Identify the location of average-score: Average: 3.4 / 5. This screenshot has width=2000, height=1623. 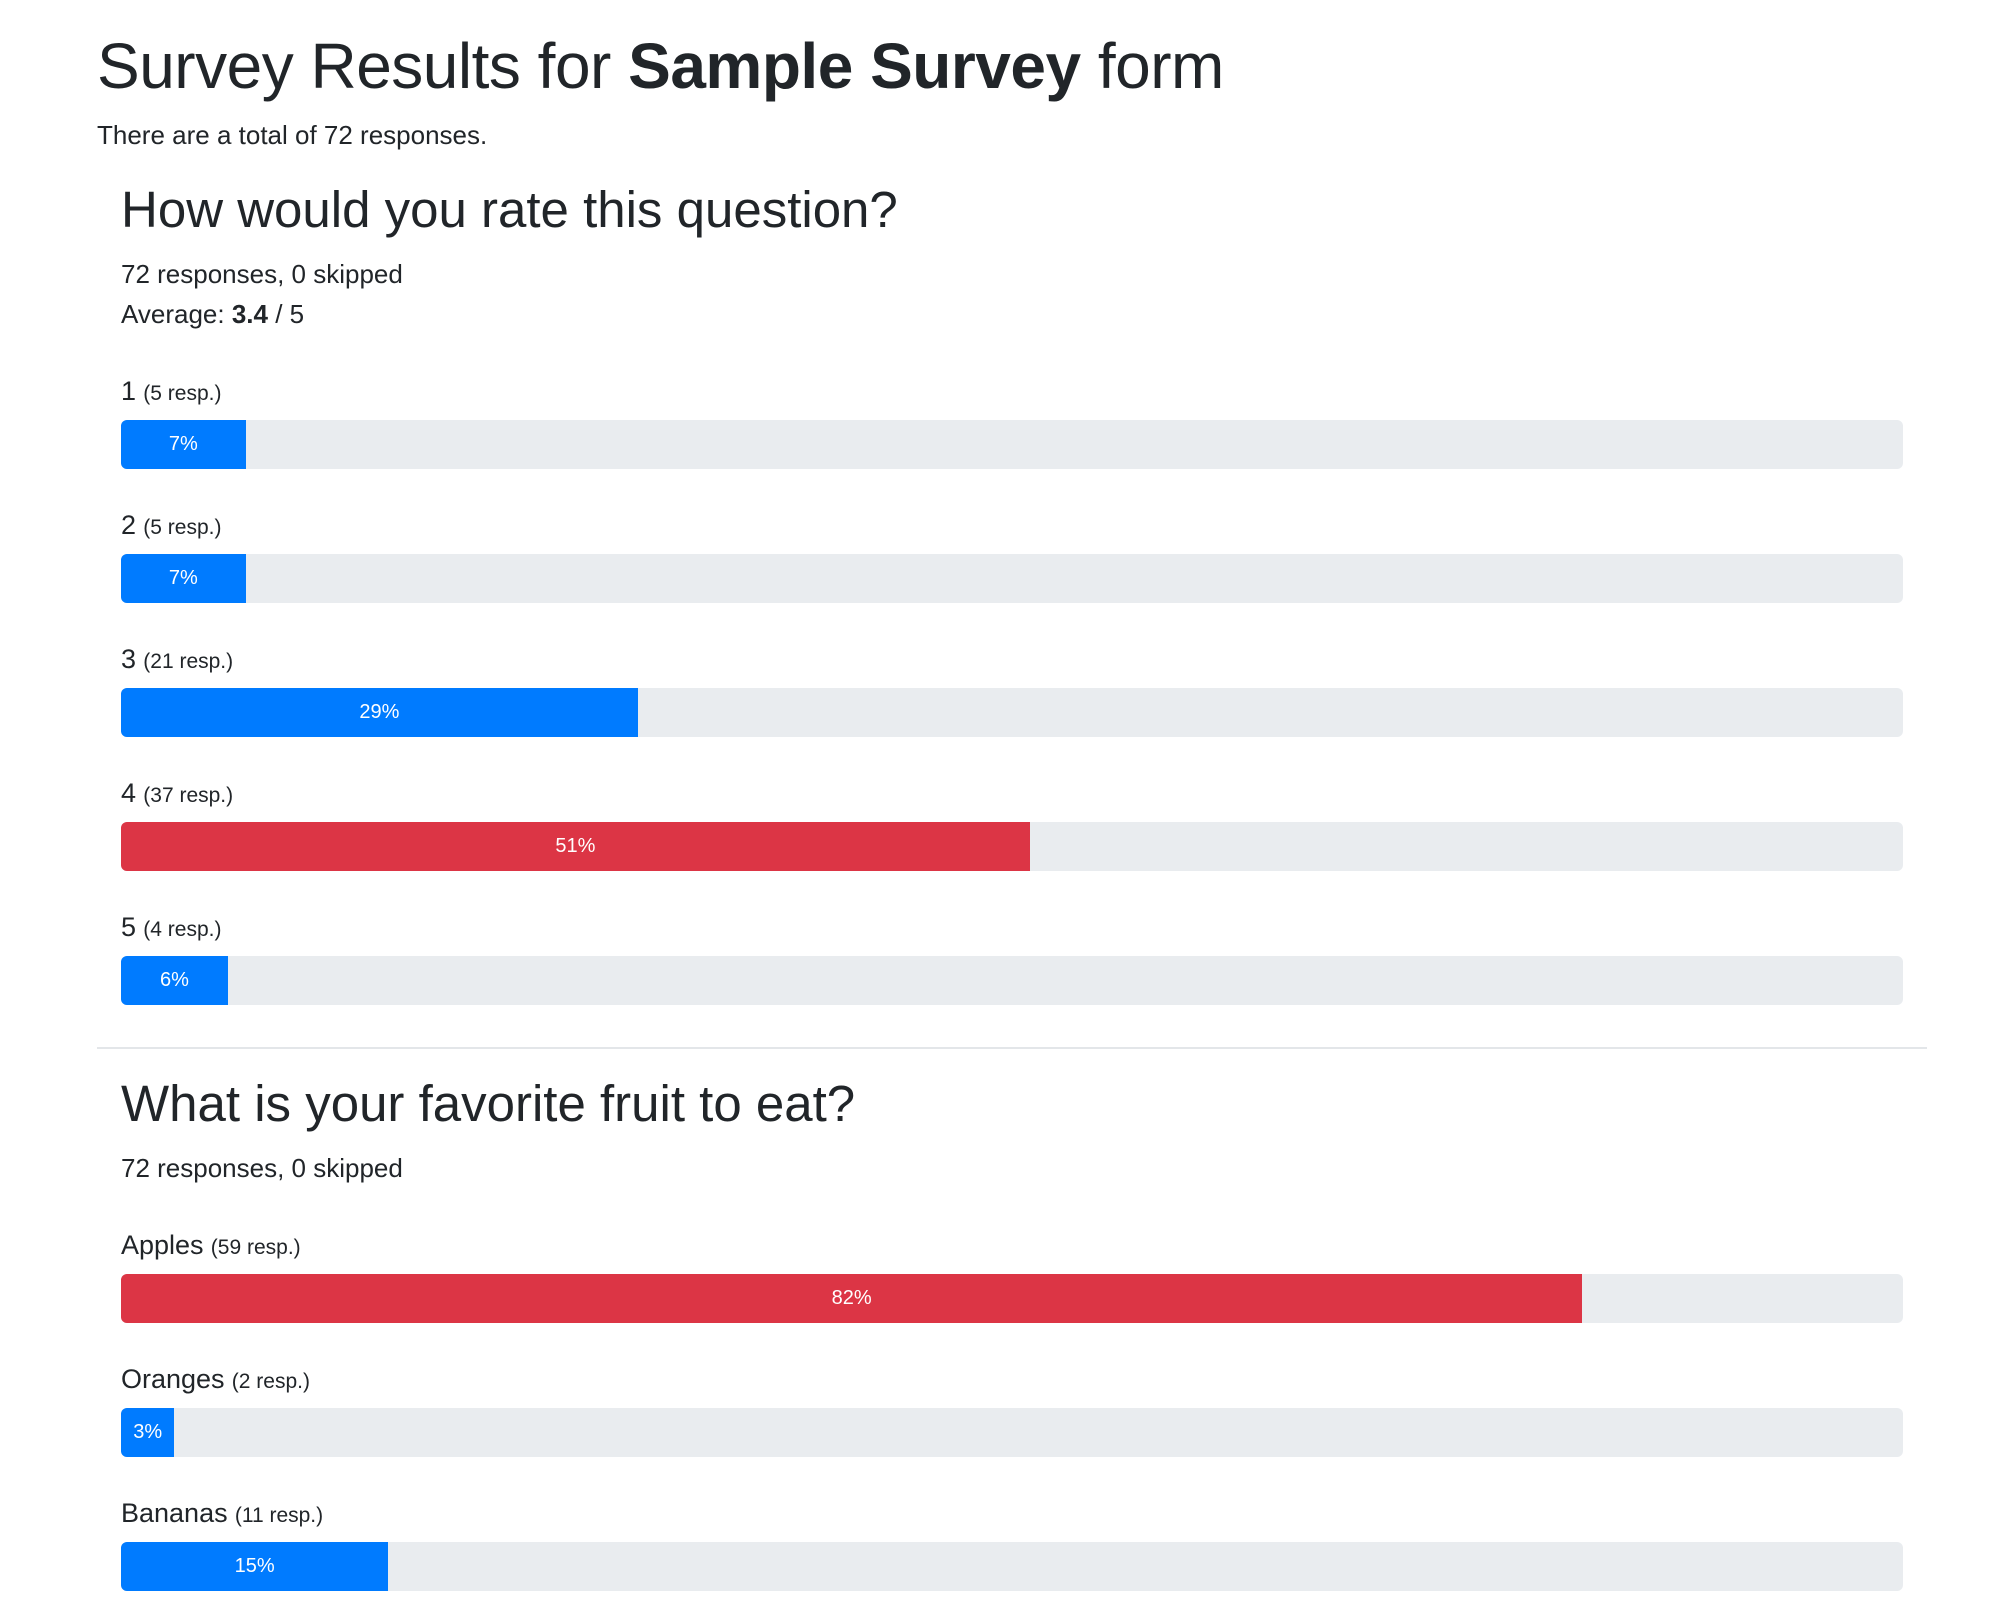
(1012, 314).